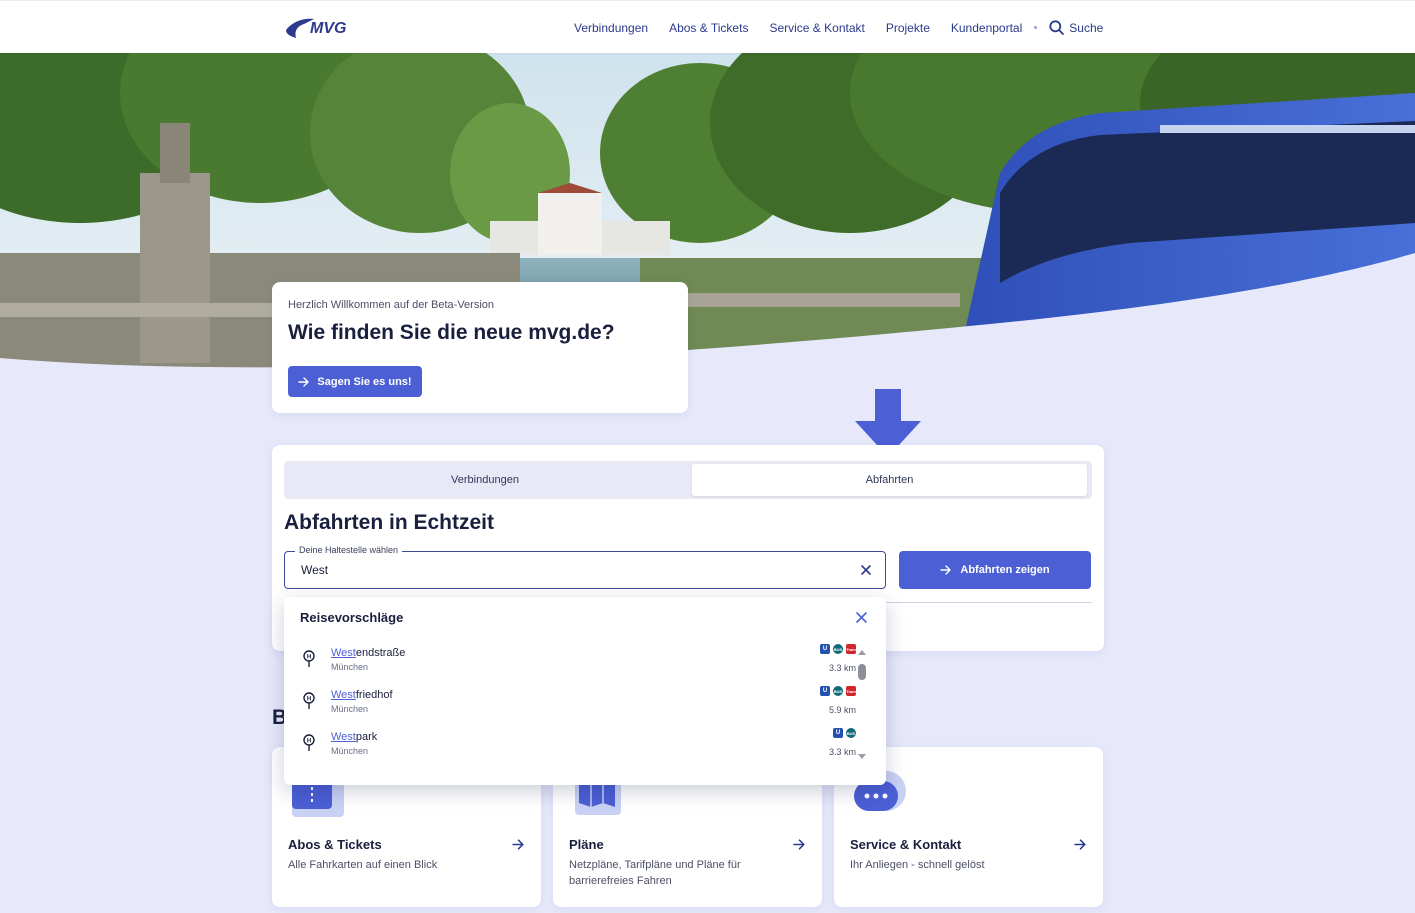  I want to click on departures-title: Abfahrten in Echtzeit, so click(389, 522).